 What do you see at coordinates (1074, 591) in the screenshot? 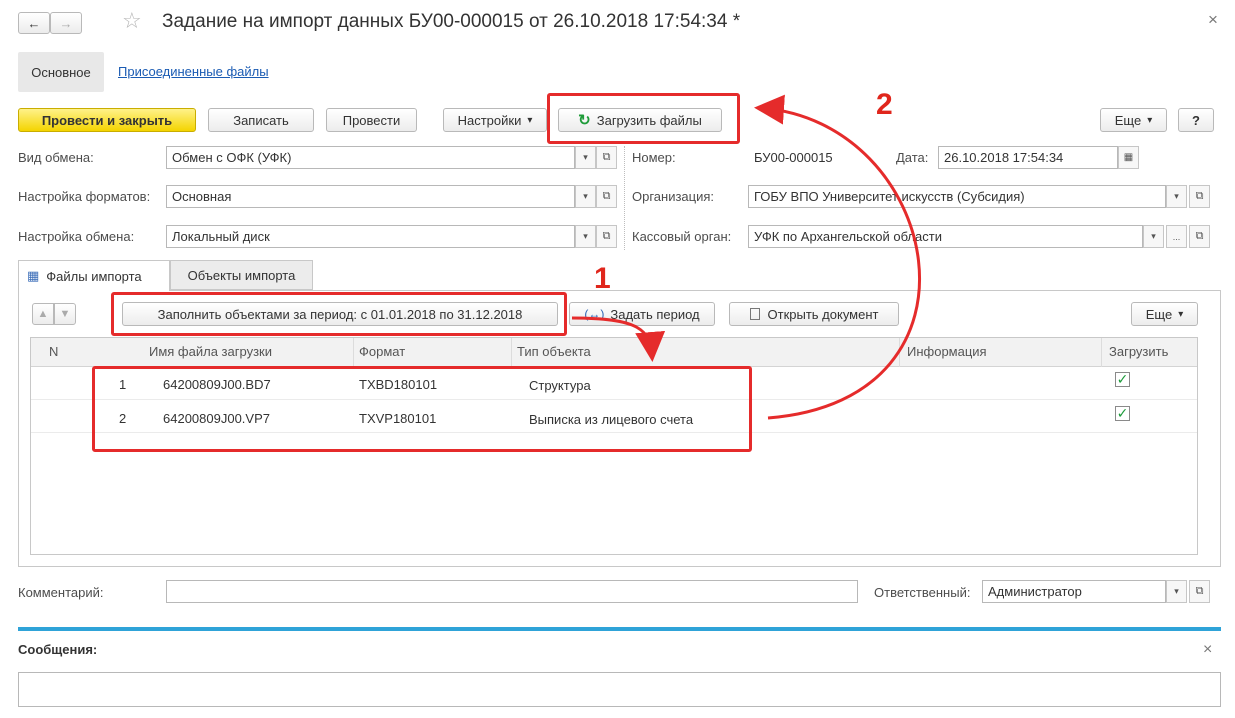
I see `responsible-field: Администратор` at bounding box center [1074, 591].